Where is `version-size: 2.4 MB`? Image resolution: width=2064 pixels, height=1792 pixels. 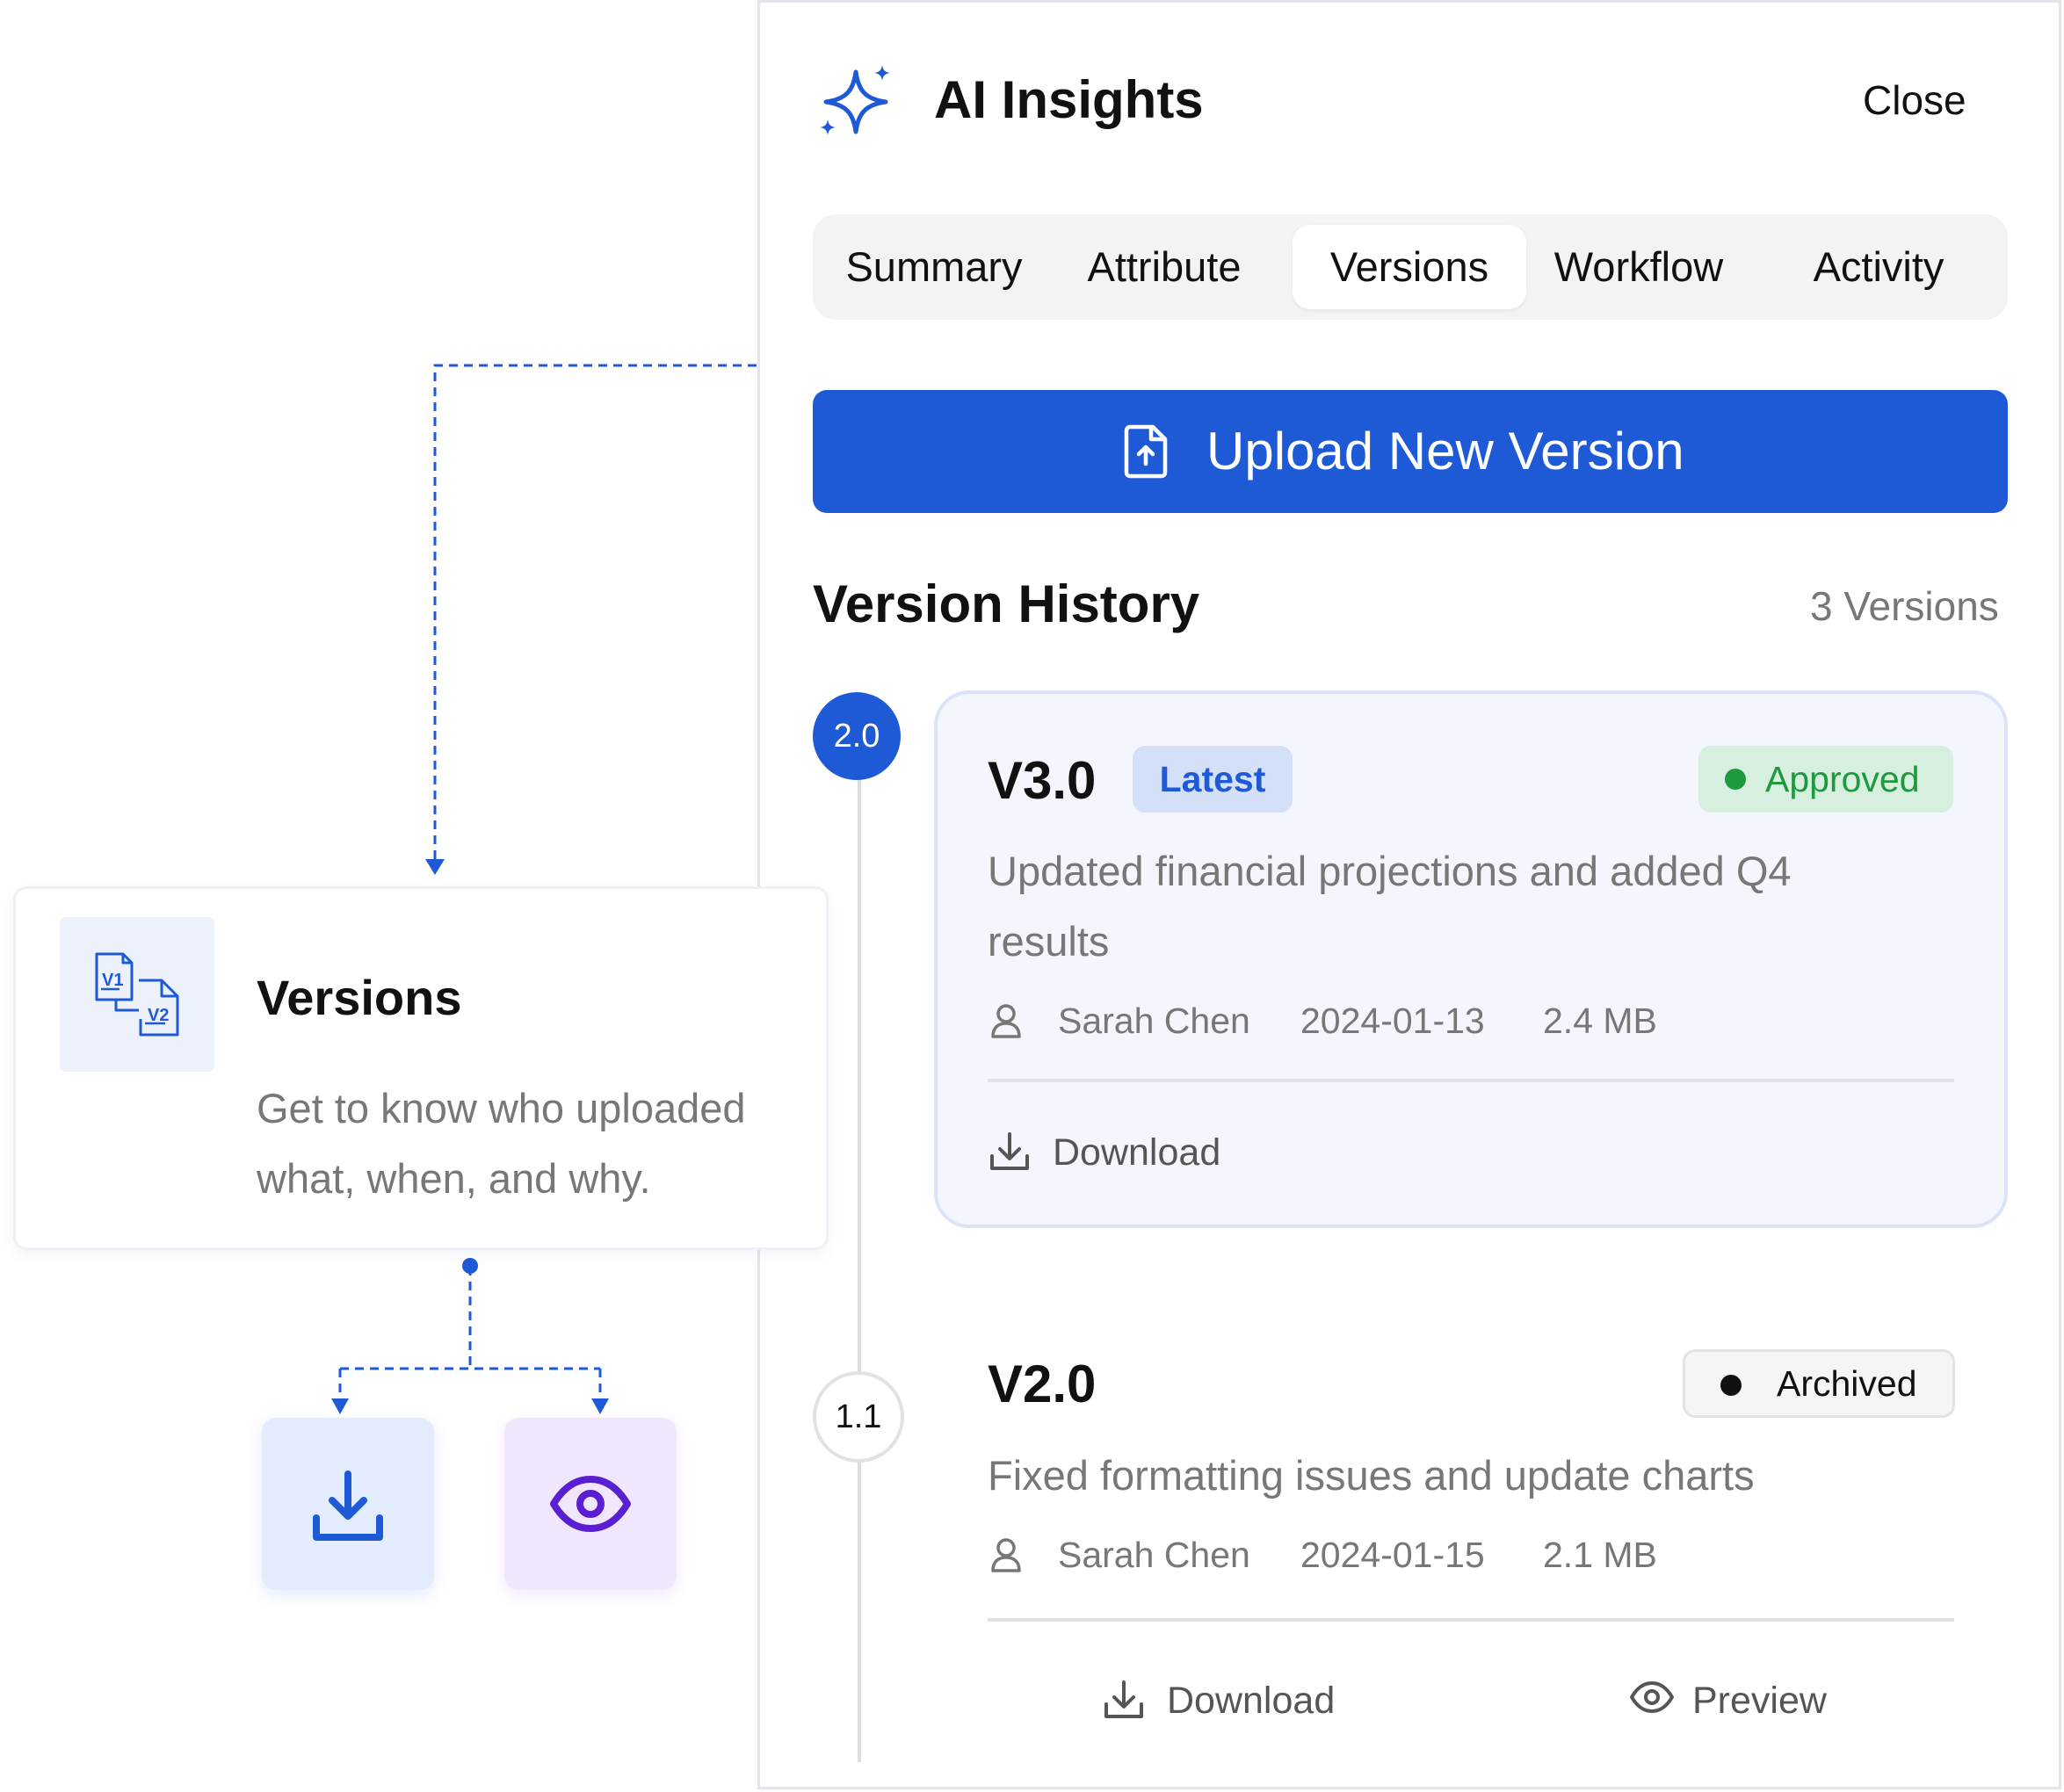
version-size: 2.4 MB is located at coordinates (1600, 1021).